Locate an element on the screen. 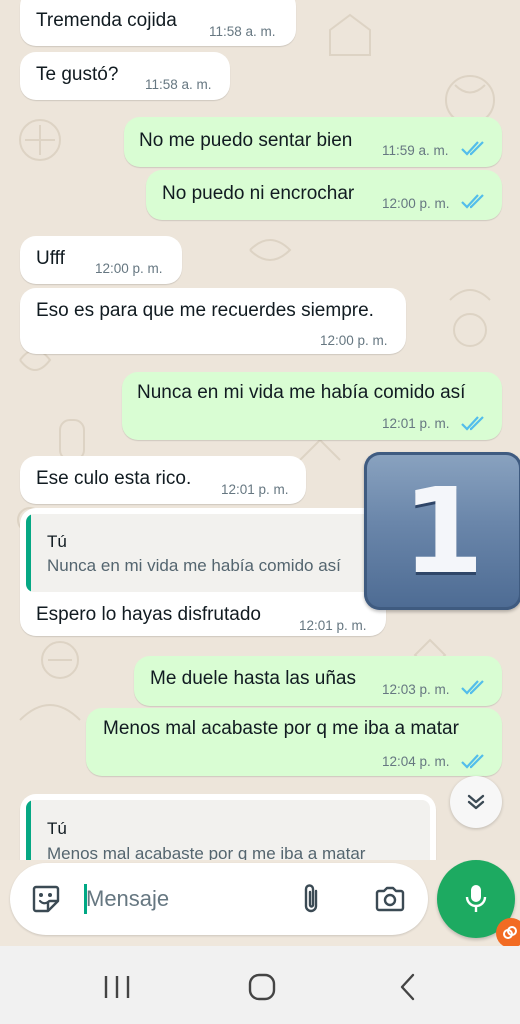 The image size is (520, 1024). message-text: Nunca en mi vida me había comido así is located at coordinates (301, 392).